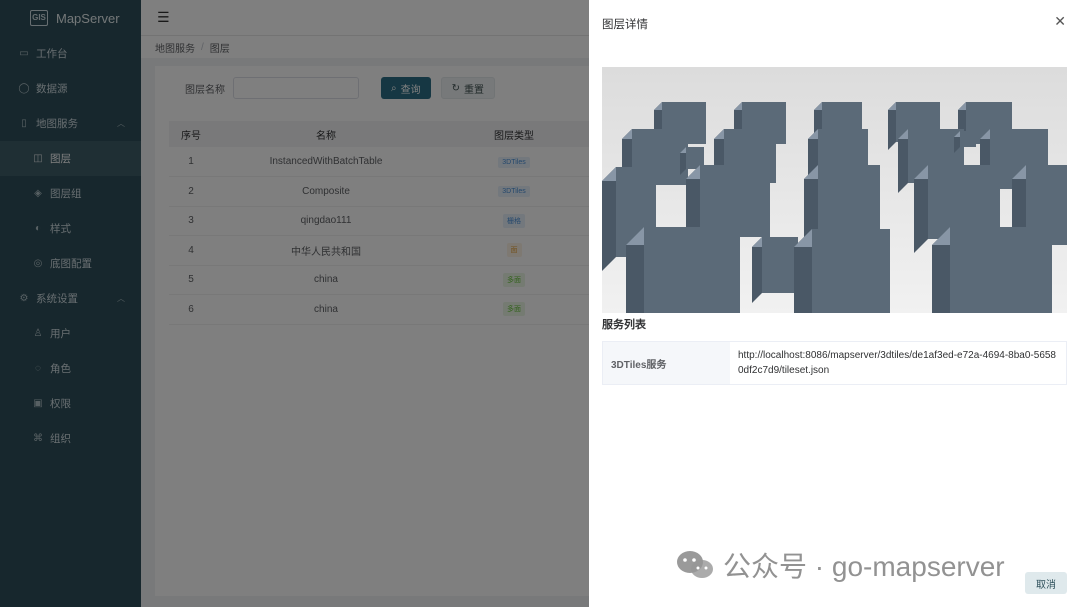  What do you see at coordinates (695, 564) in the screenshot?
I see `wechat-icon` at bounding box center [695, 564].